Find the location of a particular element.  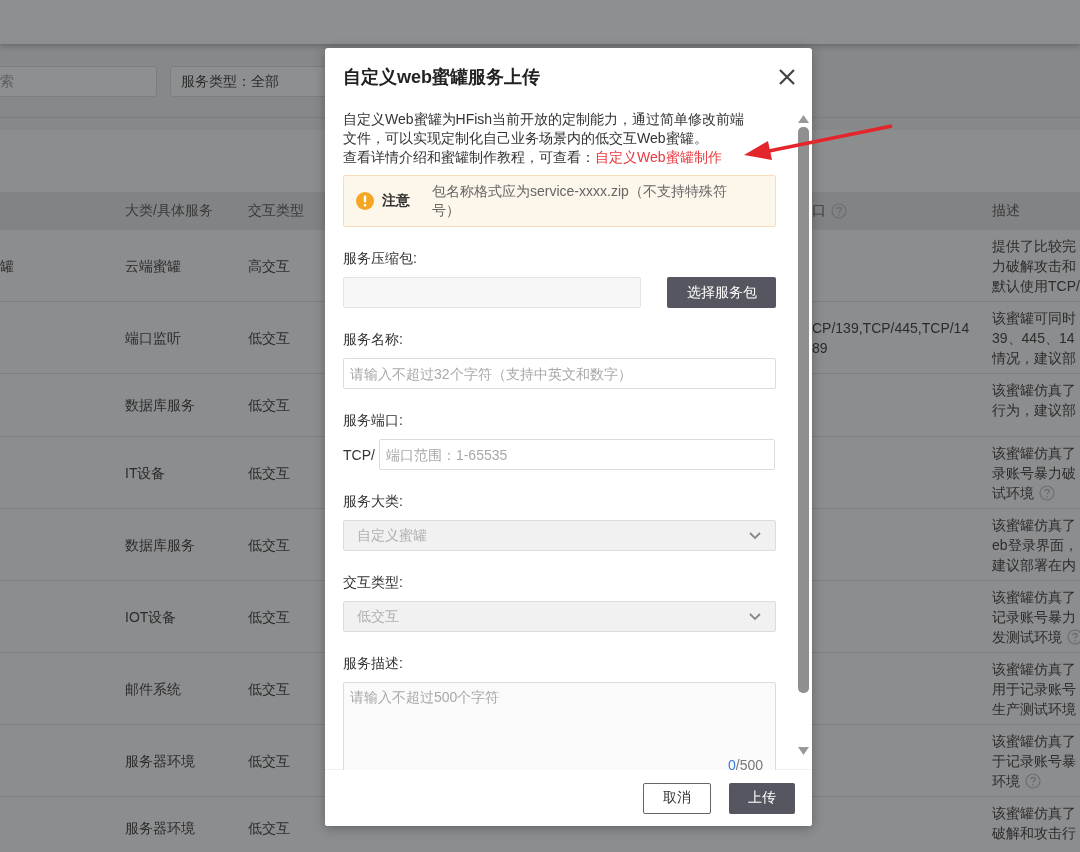

port-input: 端口范围：1-65535 is located at coordinates (576, 454).